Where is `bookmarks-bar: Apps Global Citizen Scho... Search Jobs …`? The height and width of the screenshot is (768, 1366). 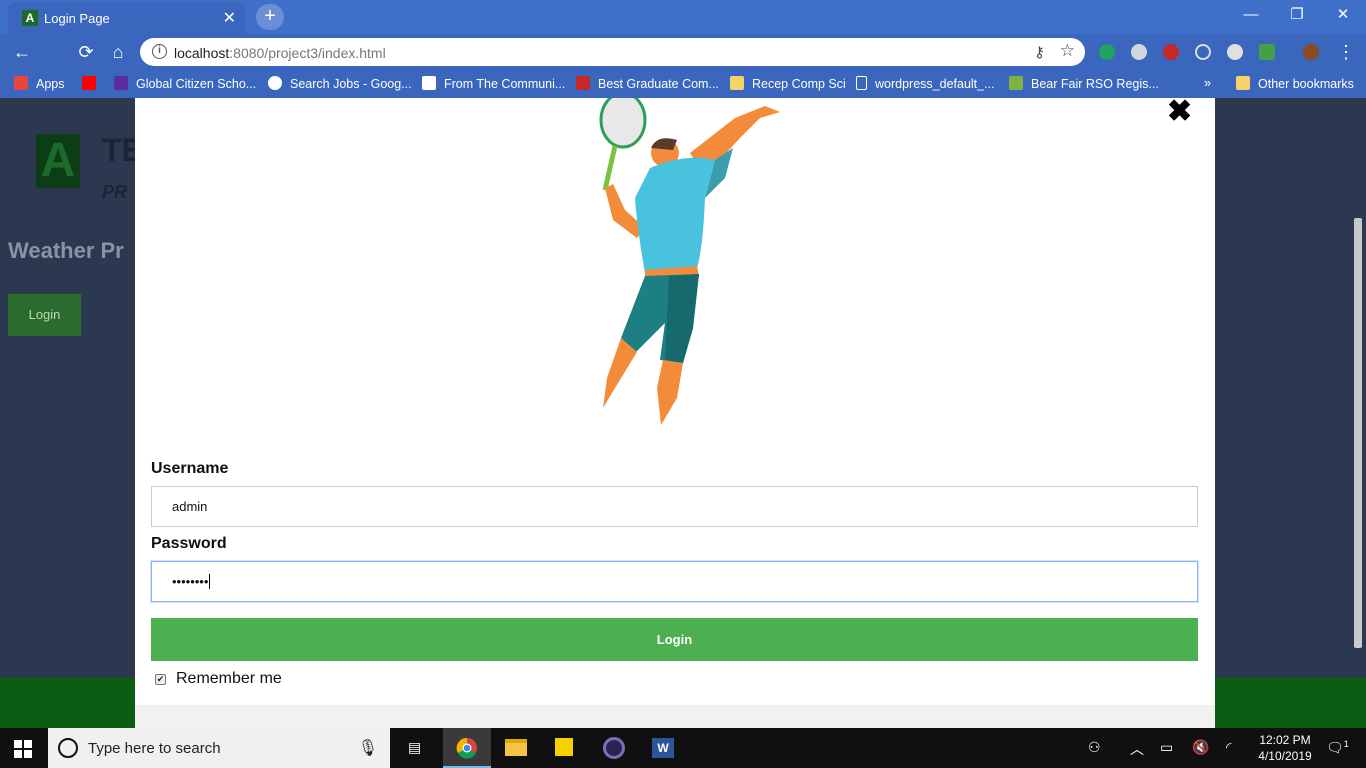 bookmarks-bar: Apps Global Citizen Scho... Search Jobs … is located at coordinates (683, 84).